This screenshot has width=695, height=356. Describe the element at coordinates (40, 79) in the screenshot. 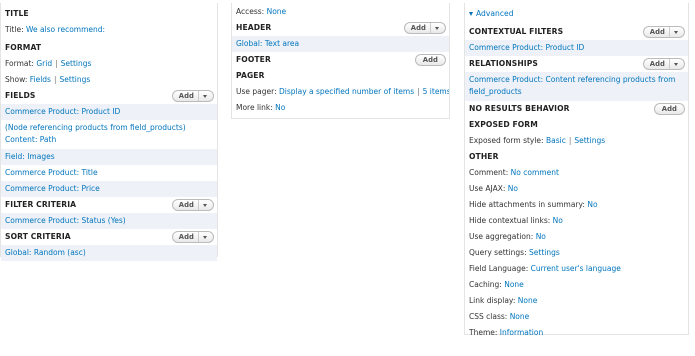

I see `show-value-link: Fields` at that location.